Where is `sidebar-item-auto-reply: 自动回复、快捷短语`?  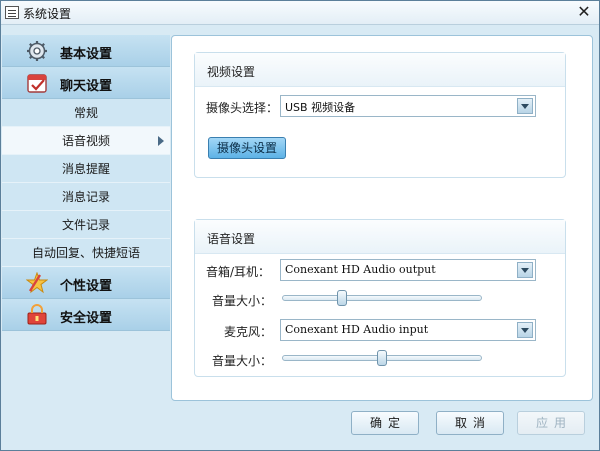 sidebar-item-auto-reply: 自动回复、快捷短语 is located at coordinates (86, 253).